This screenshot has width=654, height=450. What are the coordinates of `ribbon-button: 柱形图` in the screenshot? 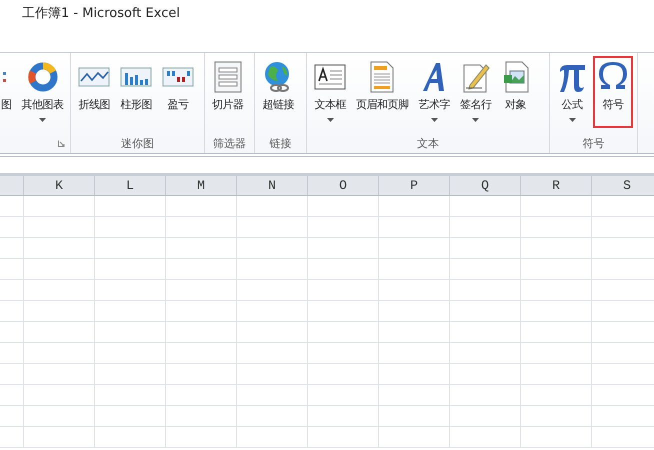 It's located at (136, 92).